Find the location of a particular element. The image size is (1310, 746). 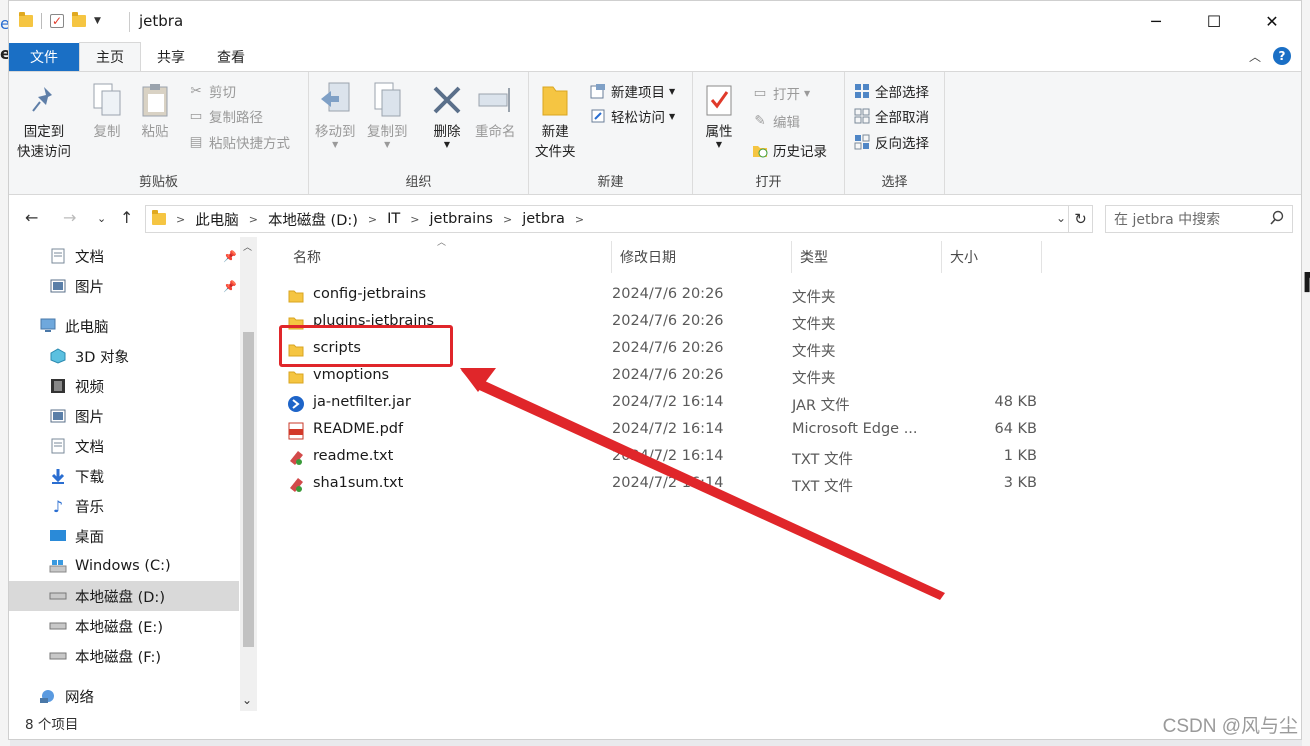

rename-icon is located at coordinates (495, 100).